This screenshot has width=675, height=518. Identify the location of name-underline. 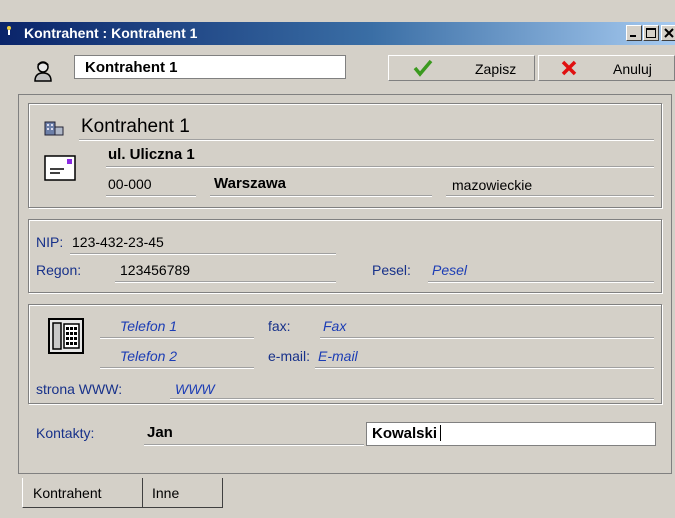
(366, 139).